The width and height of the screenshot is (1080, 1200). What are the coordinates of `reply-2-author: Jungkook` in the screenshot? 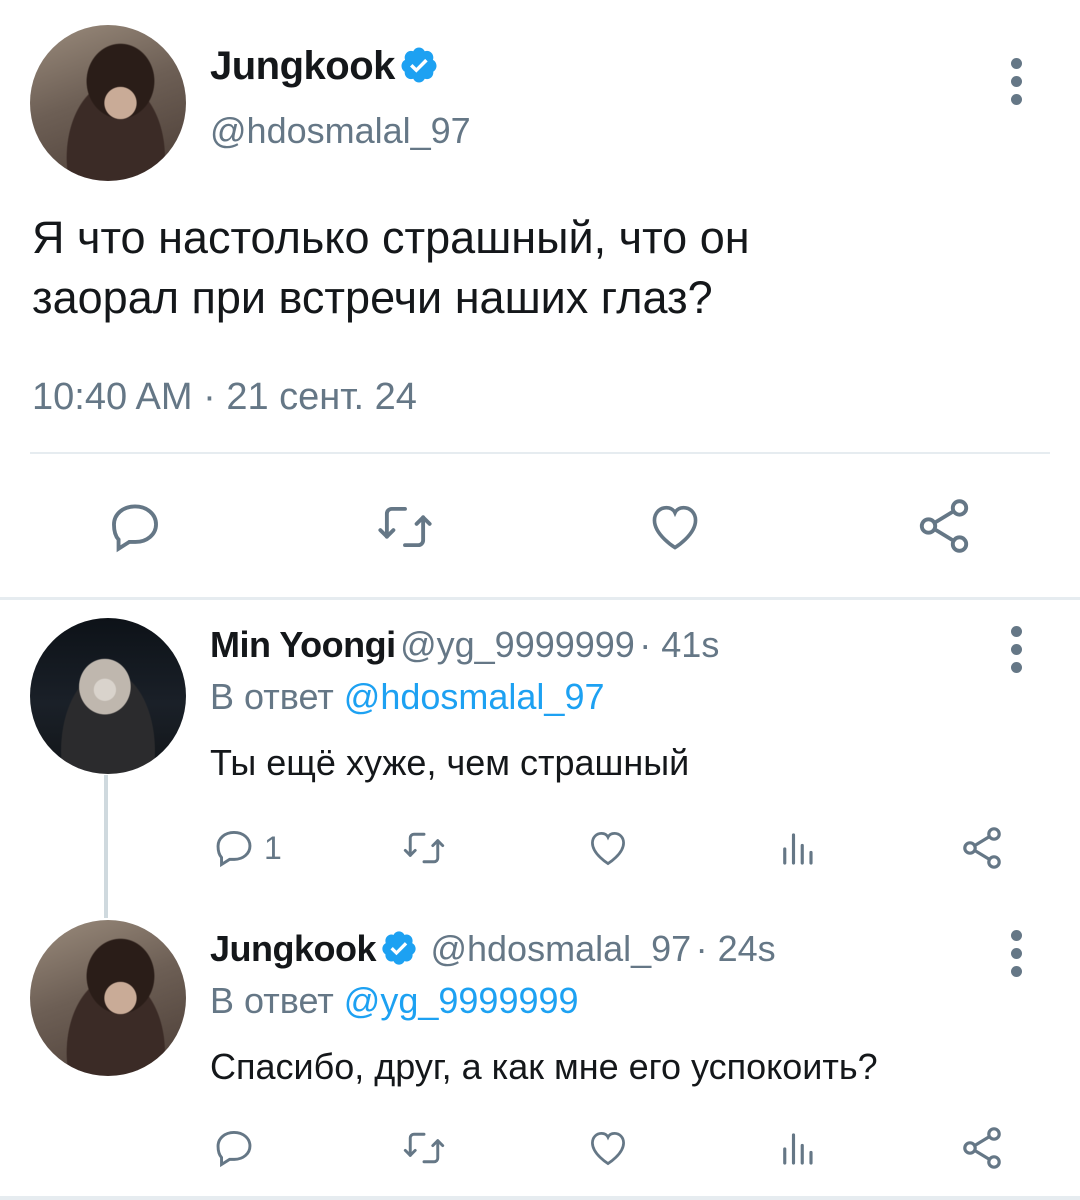 It's located at (293, 948).